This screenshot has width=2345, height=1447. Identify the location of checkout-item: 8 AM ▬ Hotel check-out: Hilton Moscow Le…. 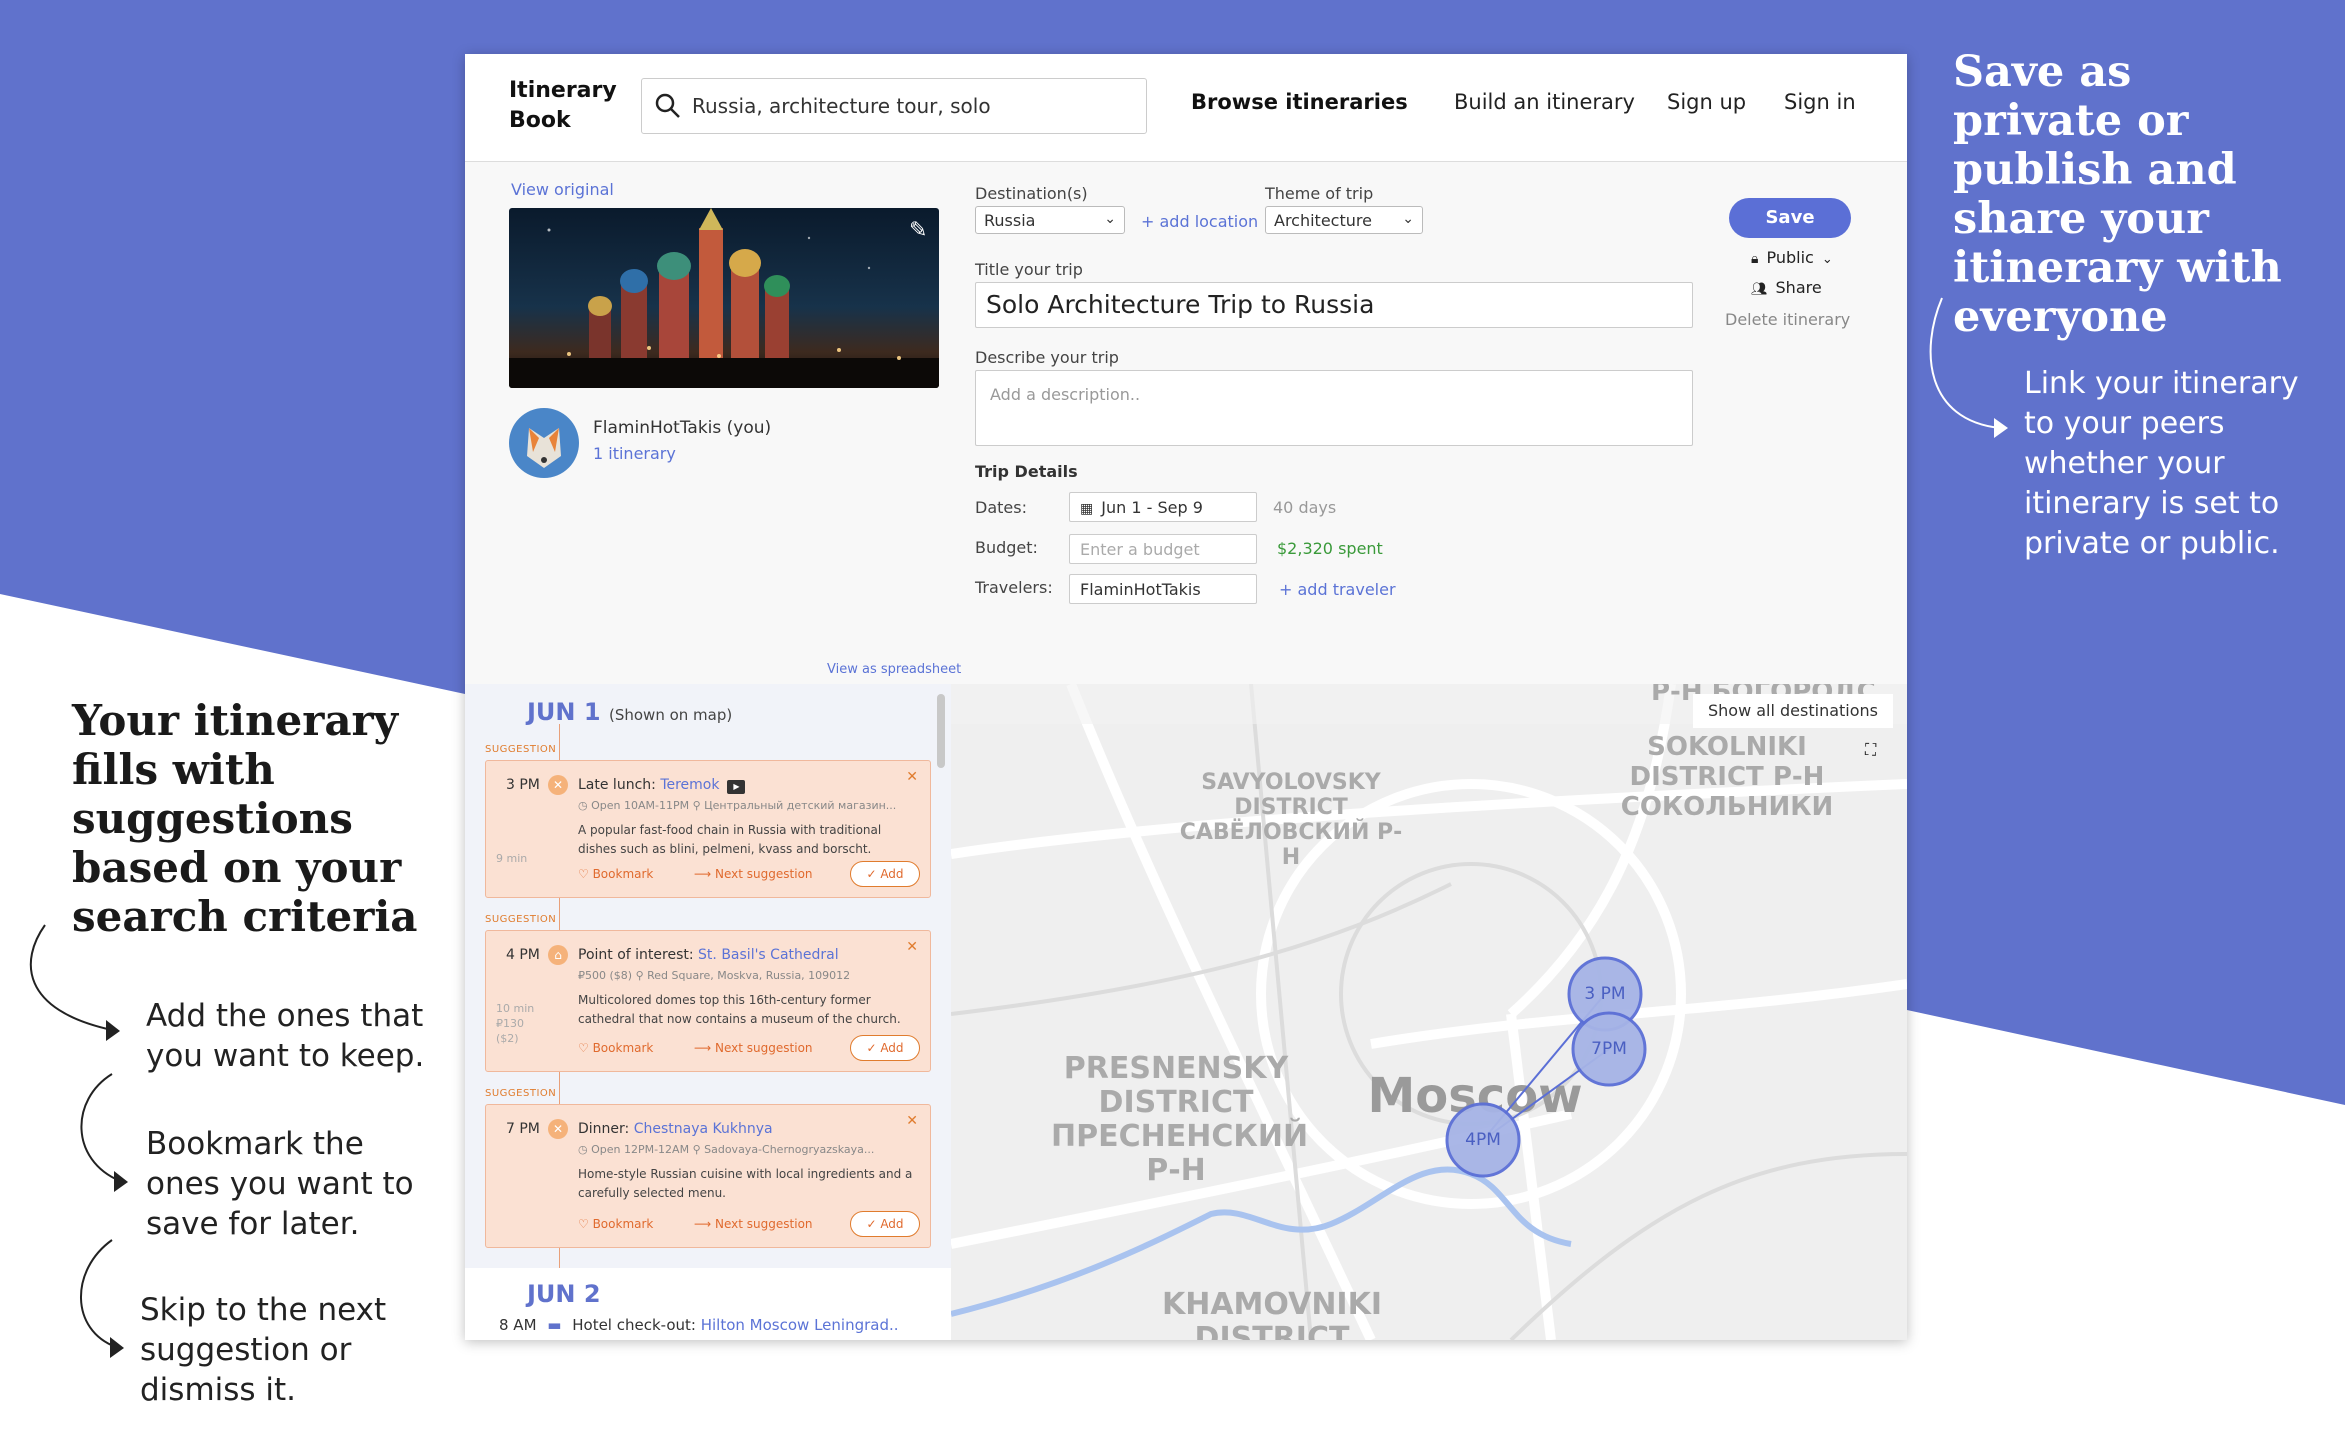
(699, 1325).